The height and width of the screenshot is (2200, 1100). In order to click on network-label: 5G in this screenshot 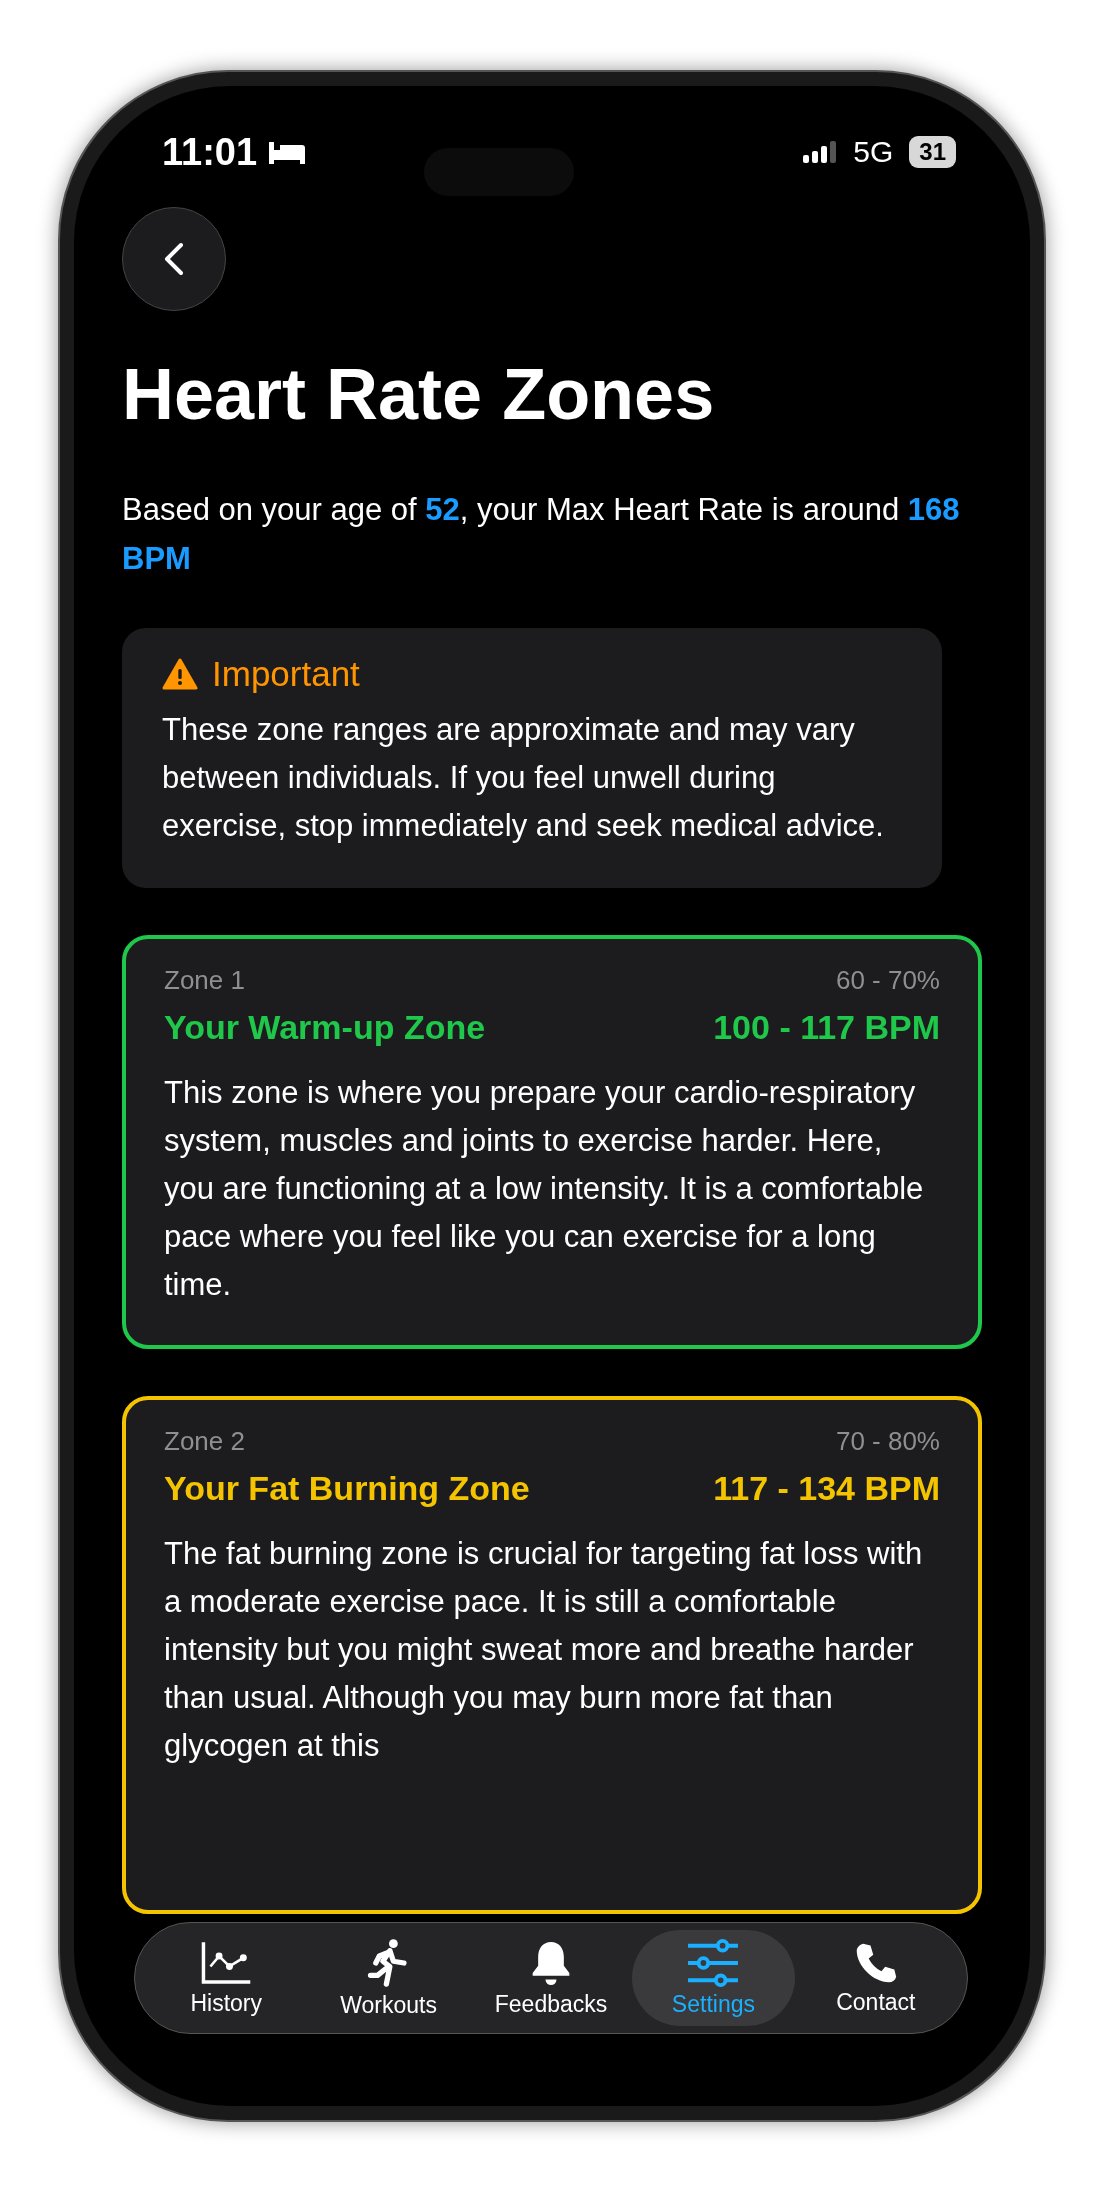, I will do `click(873, 152)`.